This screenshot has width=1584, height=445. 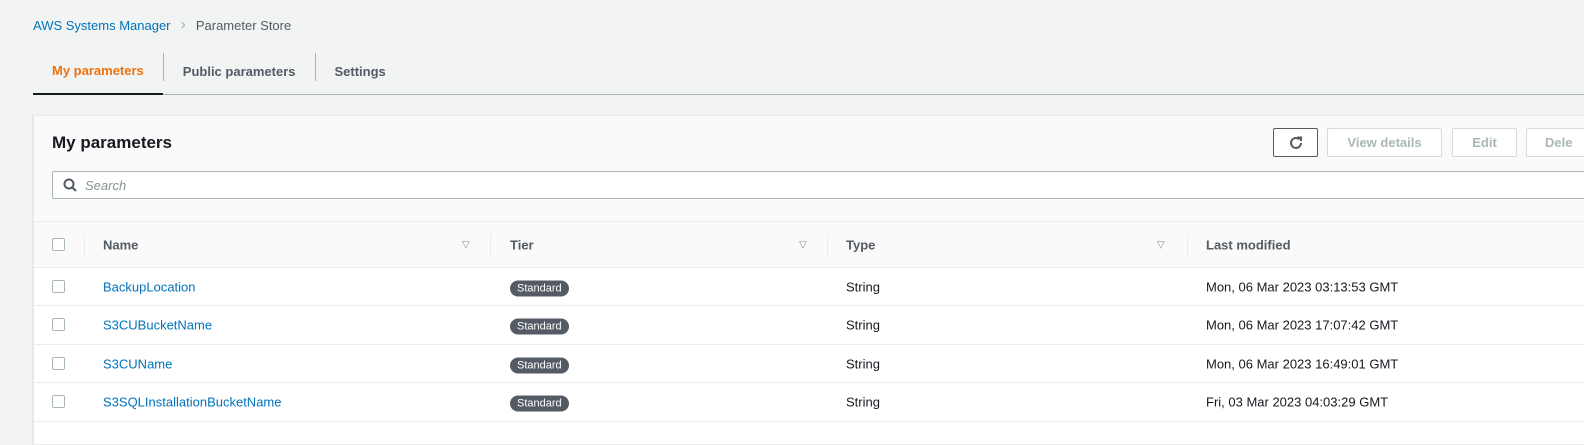 What do you see at coordinates (1302, 325) in the screenshot?
I see `last-modified-cell: Mon, 06 Mar 2023 17:07:42 GMT` at bounding box center [1302, 325].